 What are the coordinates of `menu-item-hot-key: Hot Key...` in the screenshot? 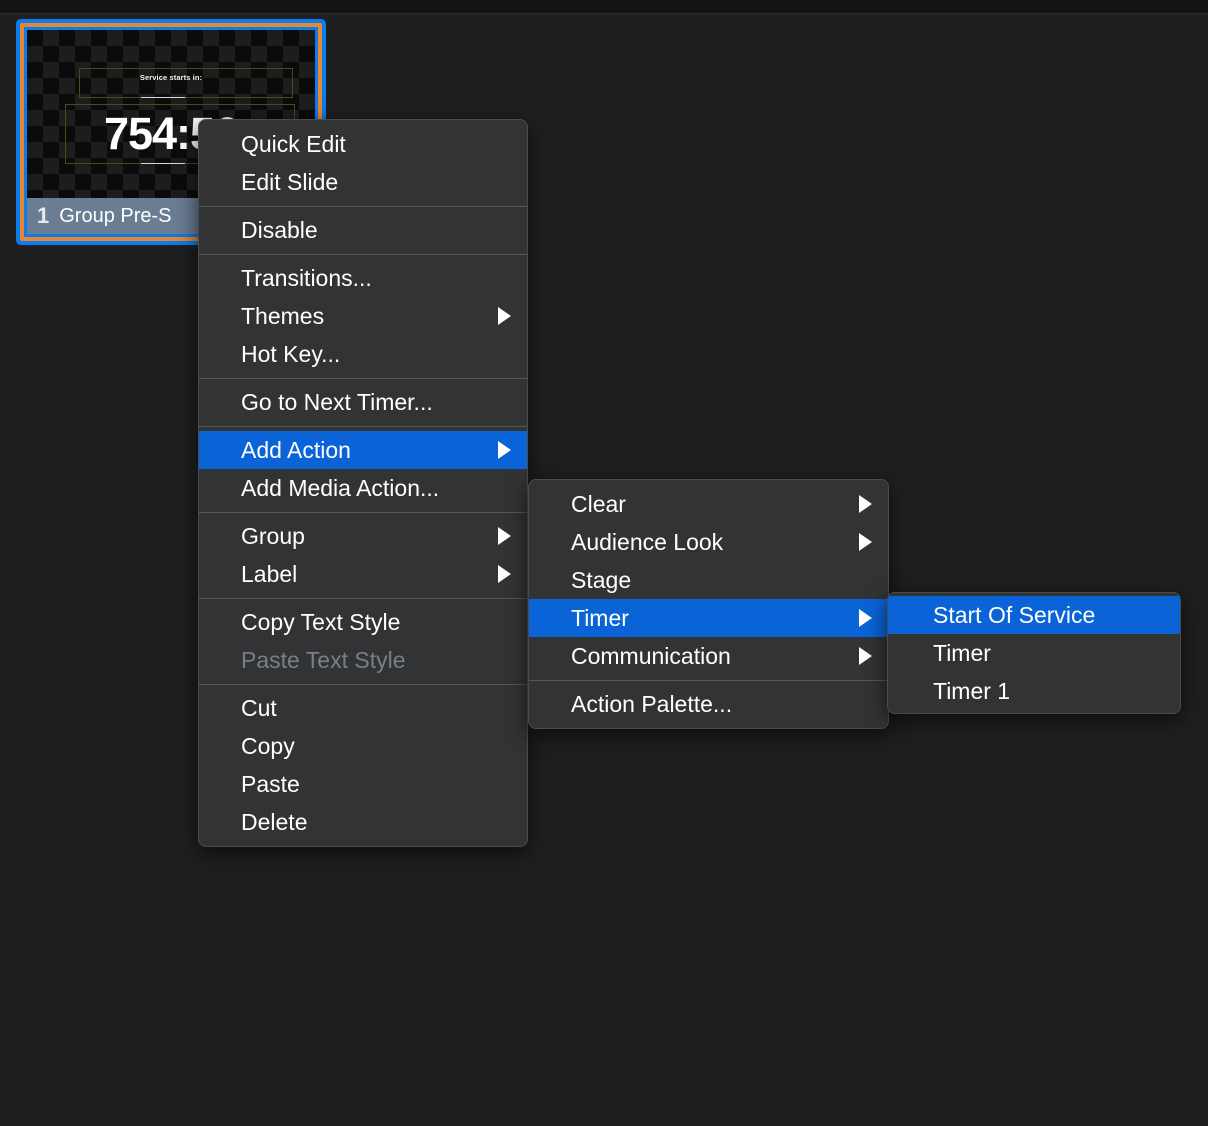 It's located at (363, 354).